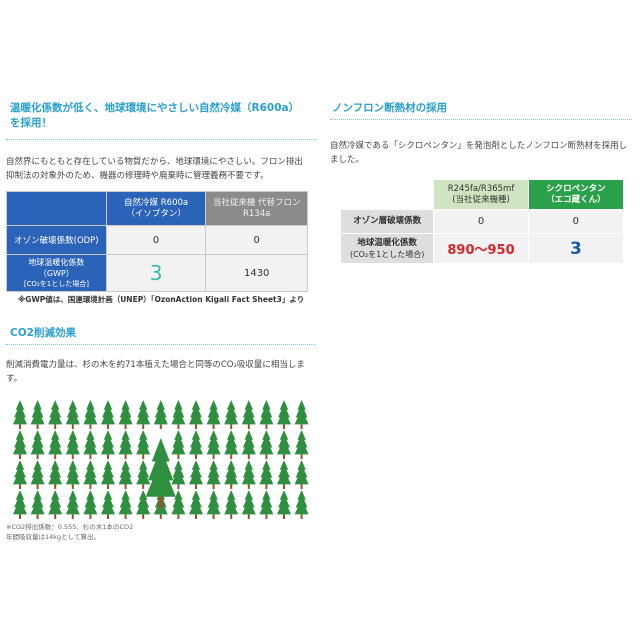 This screenshot has width=640, height=640. What do you see at coordinates (481, 188) in the screenshot?
I see `header-r245fa-line1: R245fa/R365mf` at bounding box center [481, 188].